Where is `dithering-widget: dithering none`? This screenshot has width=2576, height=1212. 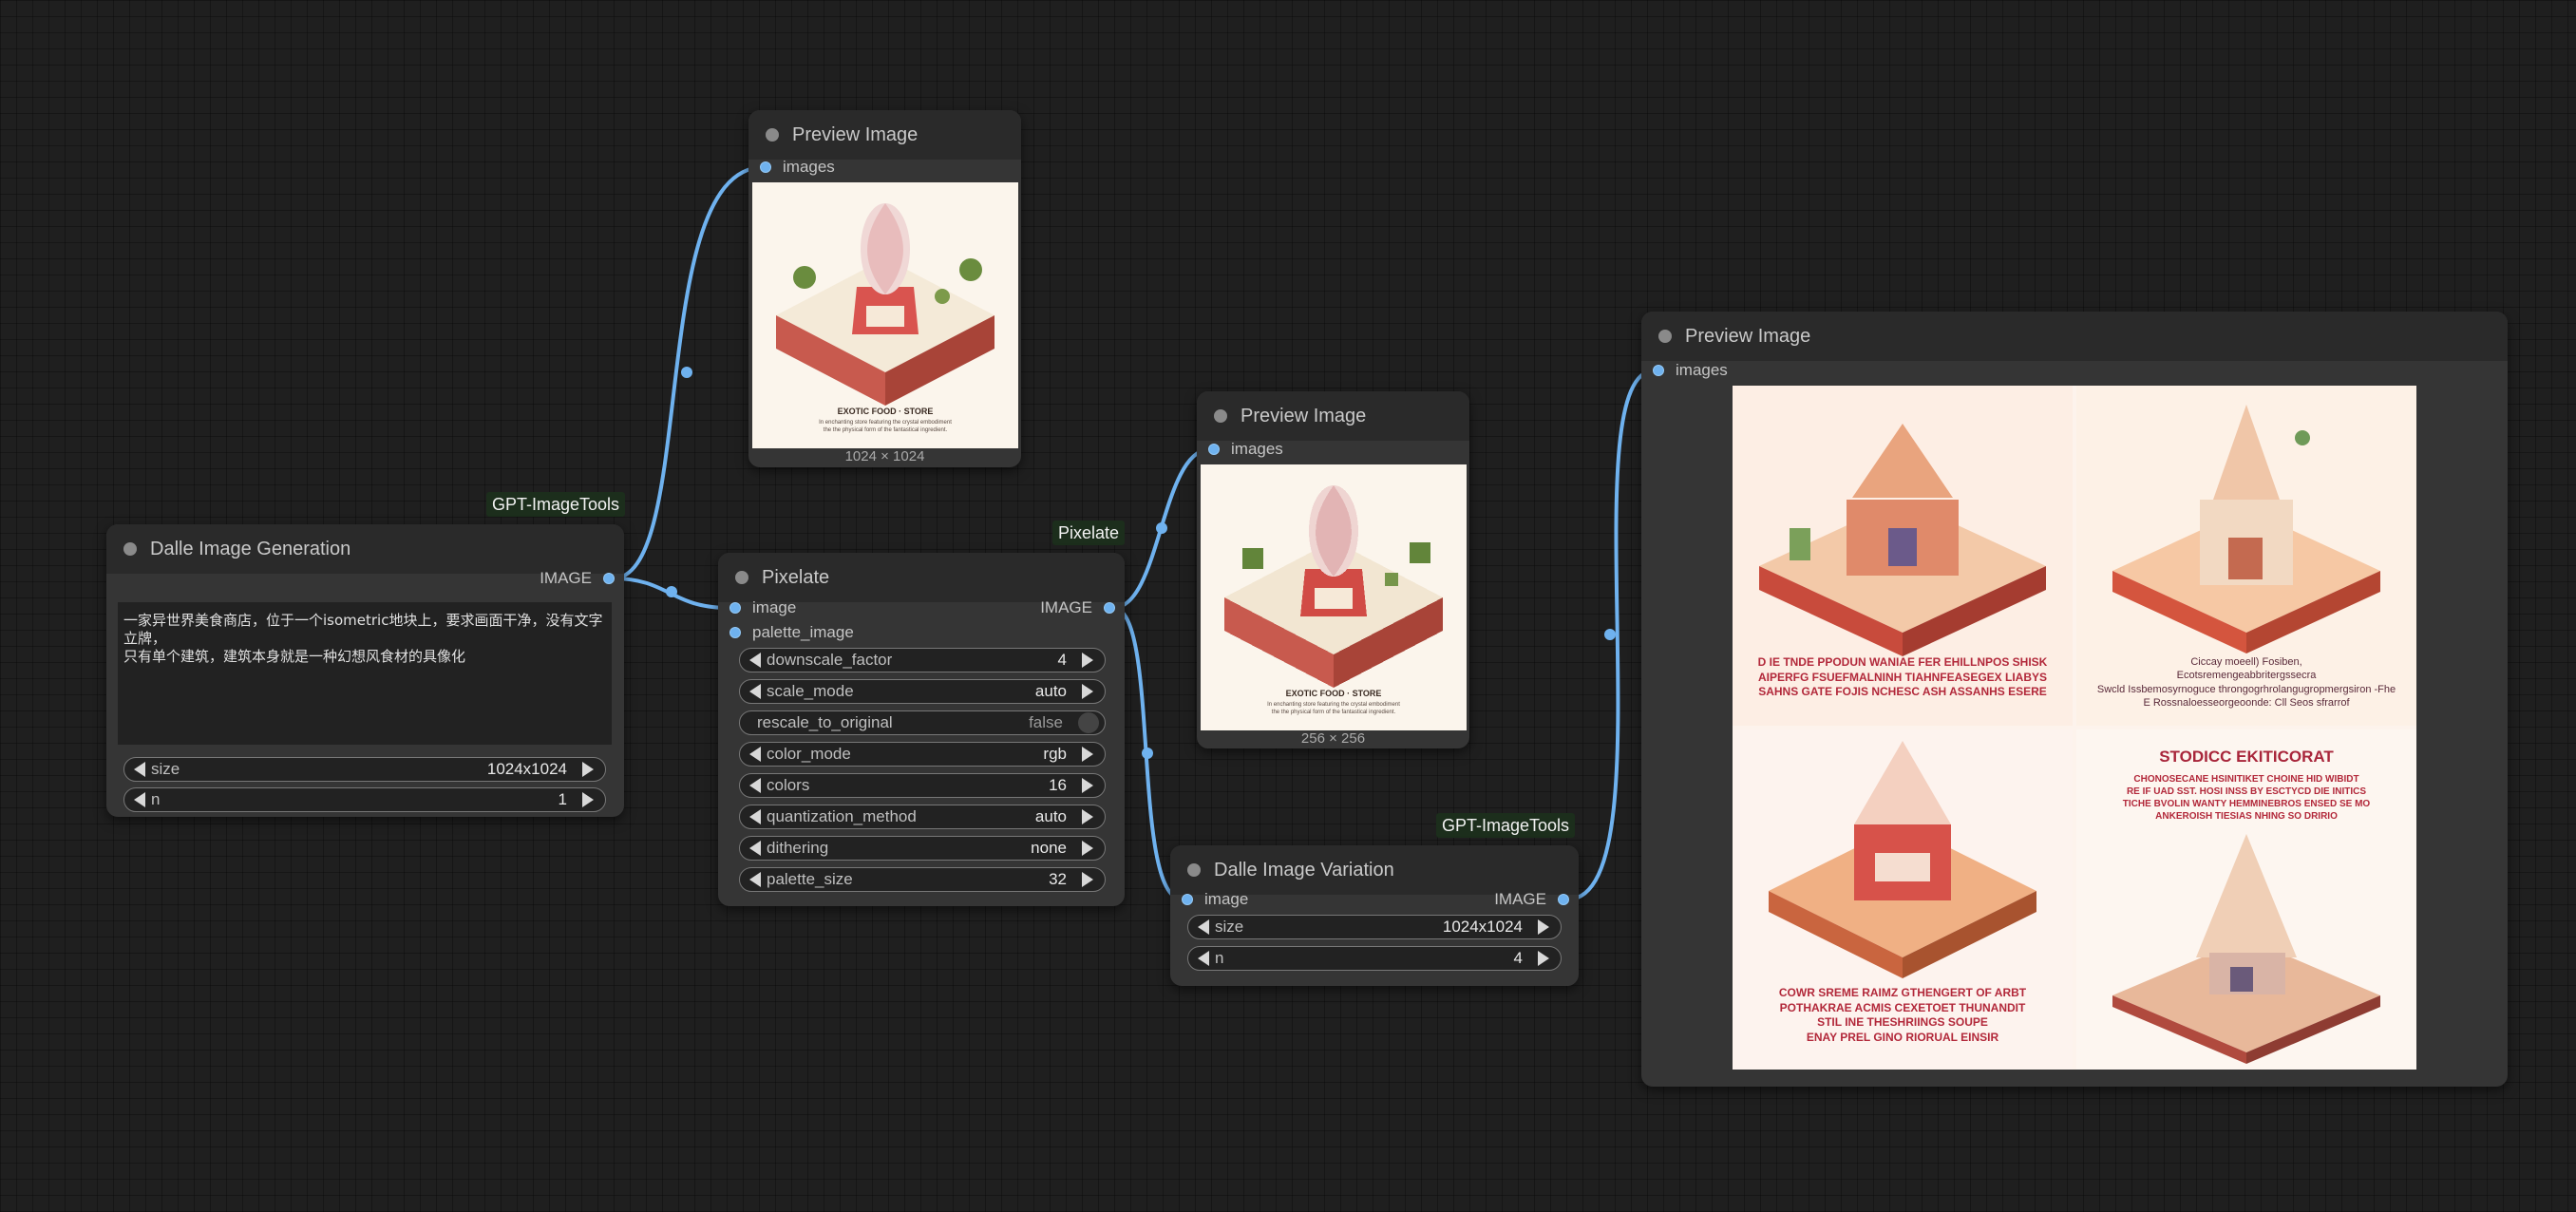
dithering-widget: dithering none is located at coordinates (922, 848).